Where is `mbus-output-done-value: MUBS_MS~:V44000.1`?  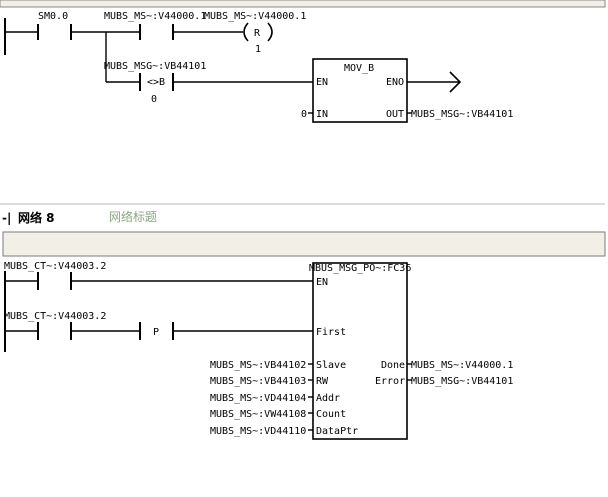
mbus-output-done-value: MUBS_MS~:V44000.1 is located at coordinates (462, 365).